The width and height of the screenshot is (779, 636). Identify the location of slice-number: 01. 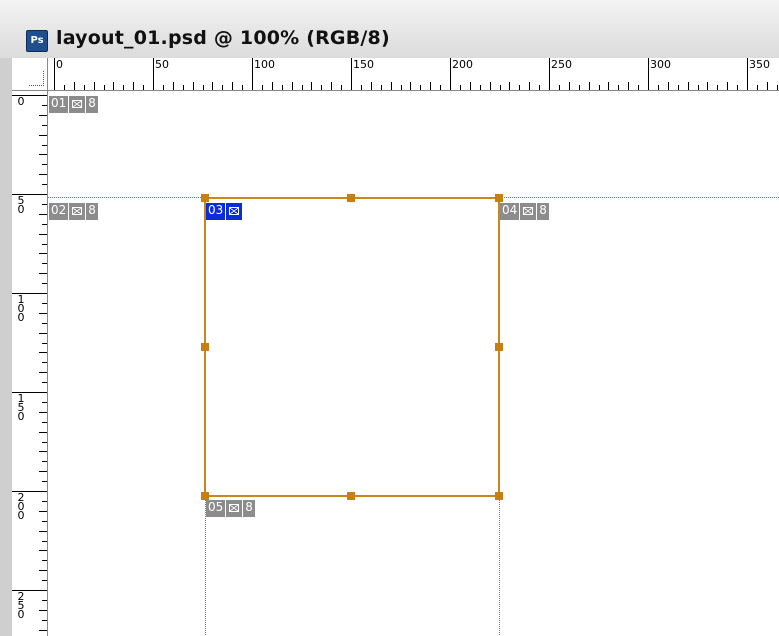
(59, 104).